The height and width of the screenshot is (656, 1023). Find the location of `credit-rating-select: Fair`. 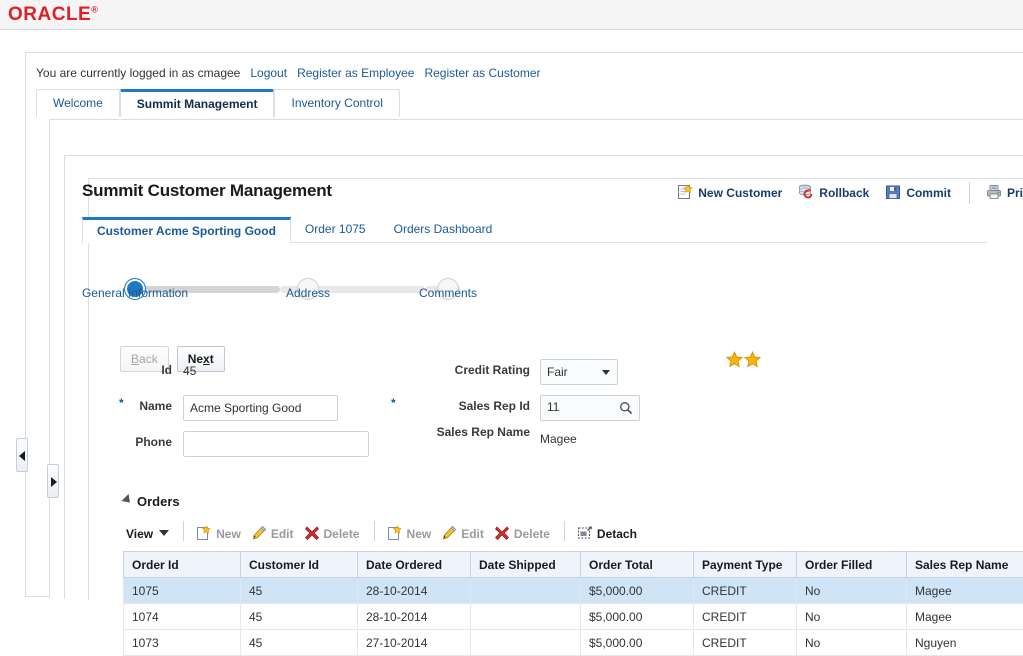

credit-rating-select: Fair is located at coordinates (579, 372).